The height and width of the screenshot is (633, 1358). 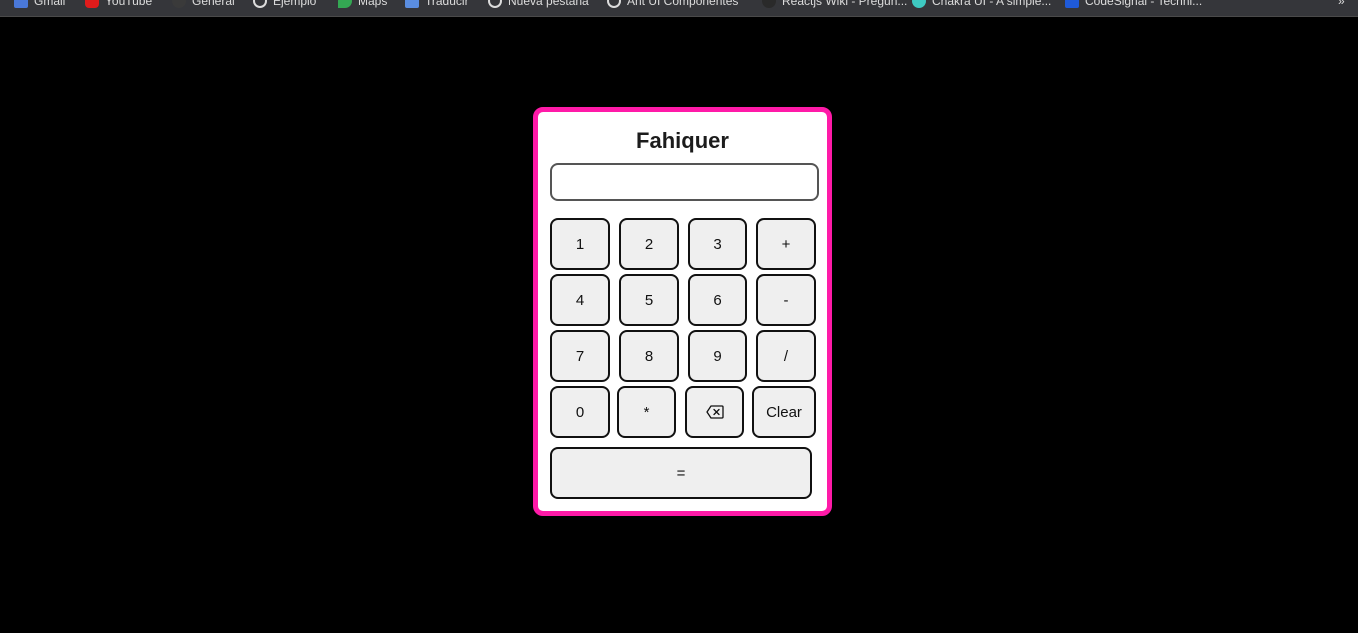 I want to click on bookmark-nueva-pestana: Nueva pestaña, so click(x=538, y=4).